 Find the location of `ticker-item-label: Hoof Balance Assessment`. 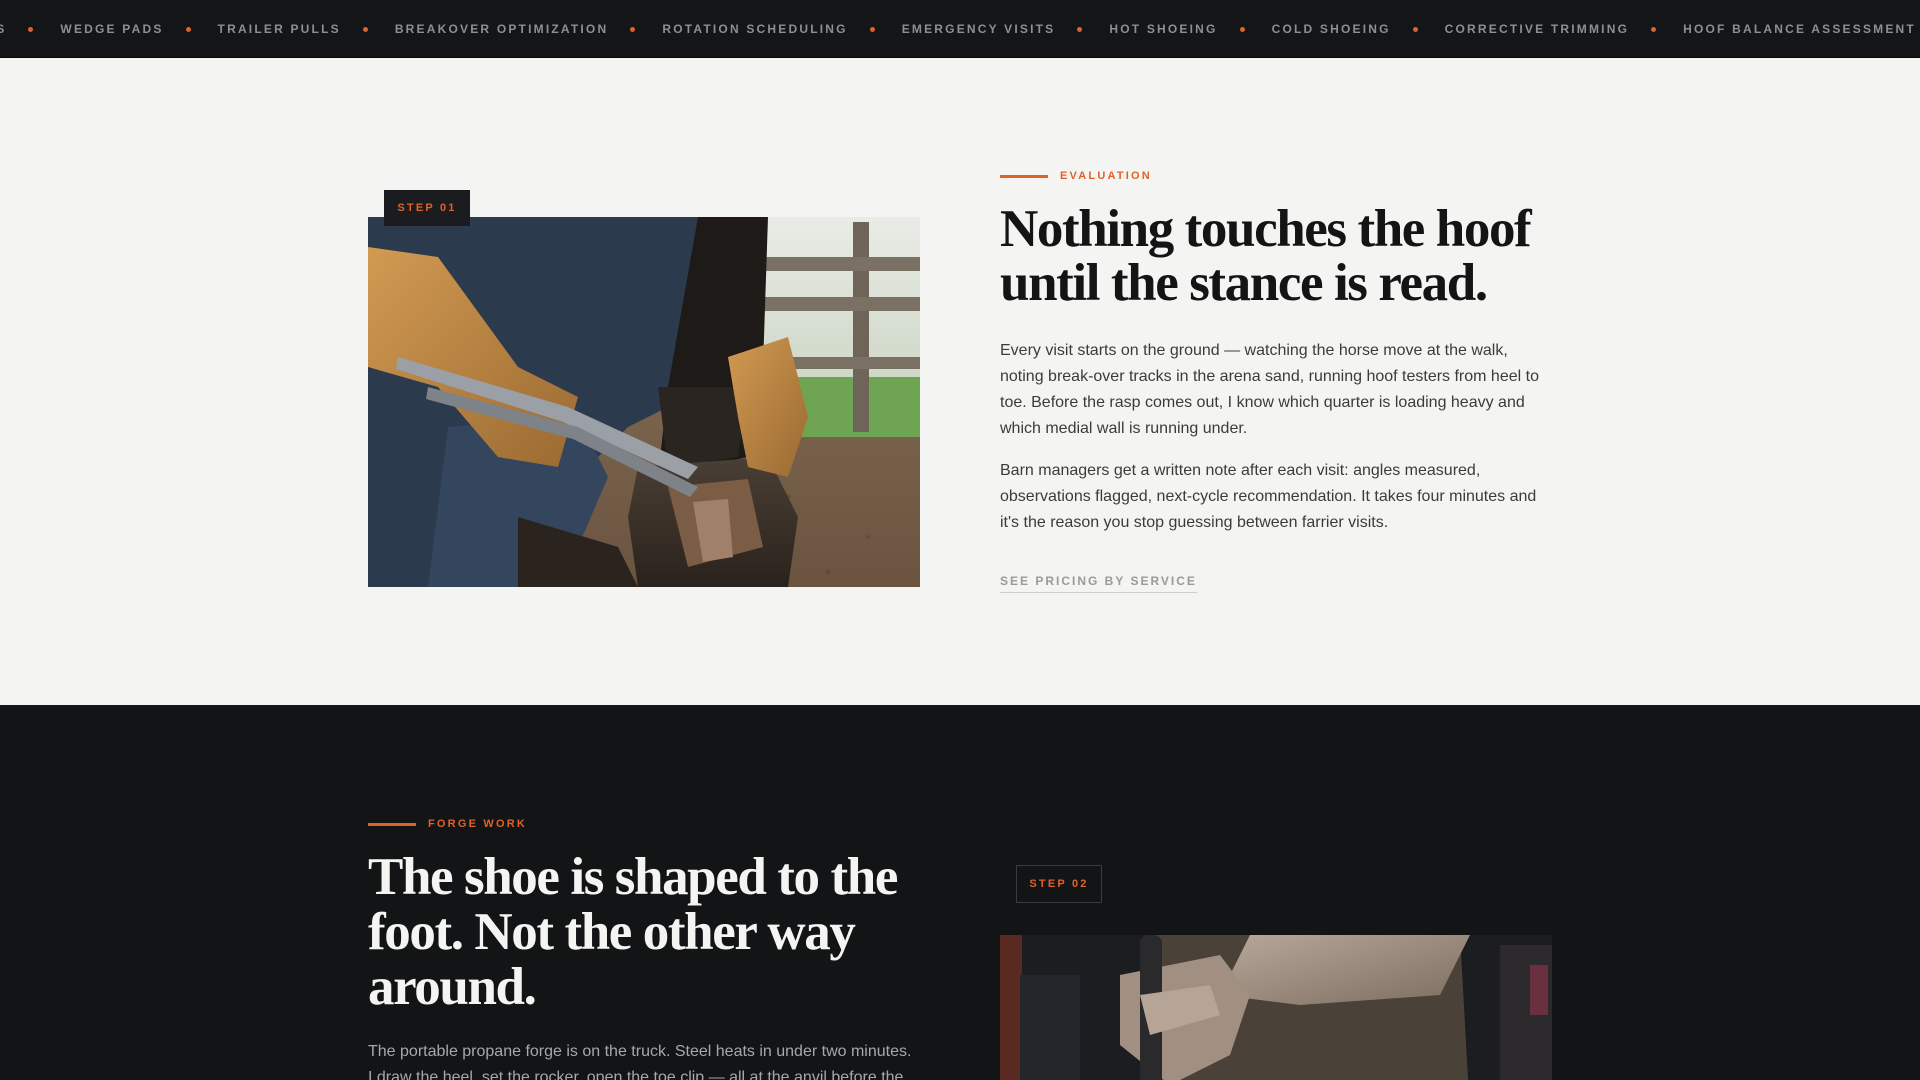

ticker-item-label: Hoof Balance Assessment is located at coordinates (1799, 29).